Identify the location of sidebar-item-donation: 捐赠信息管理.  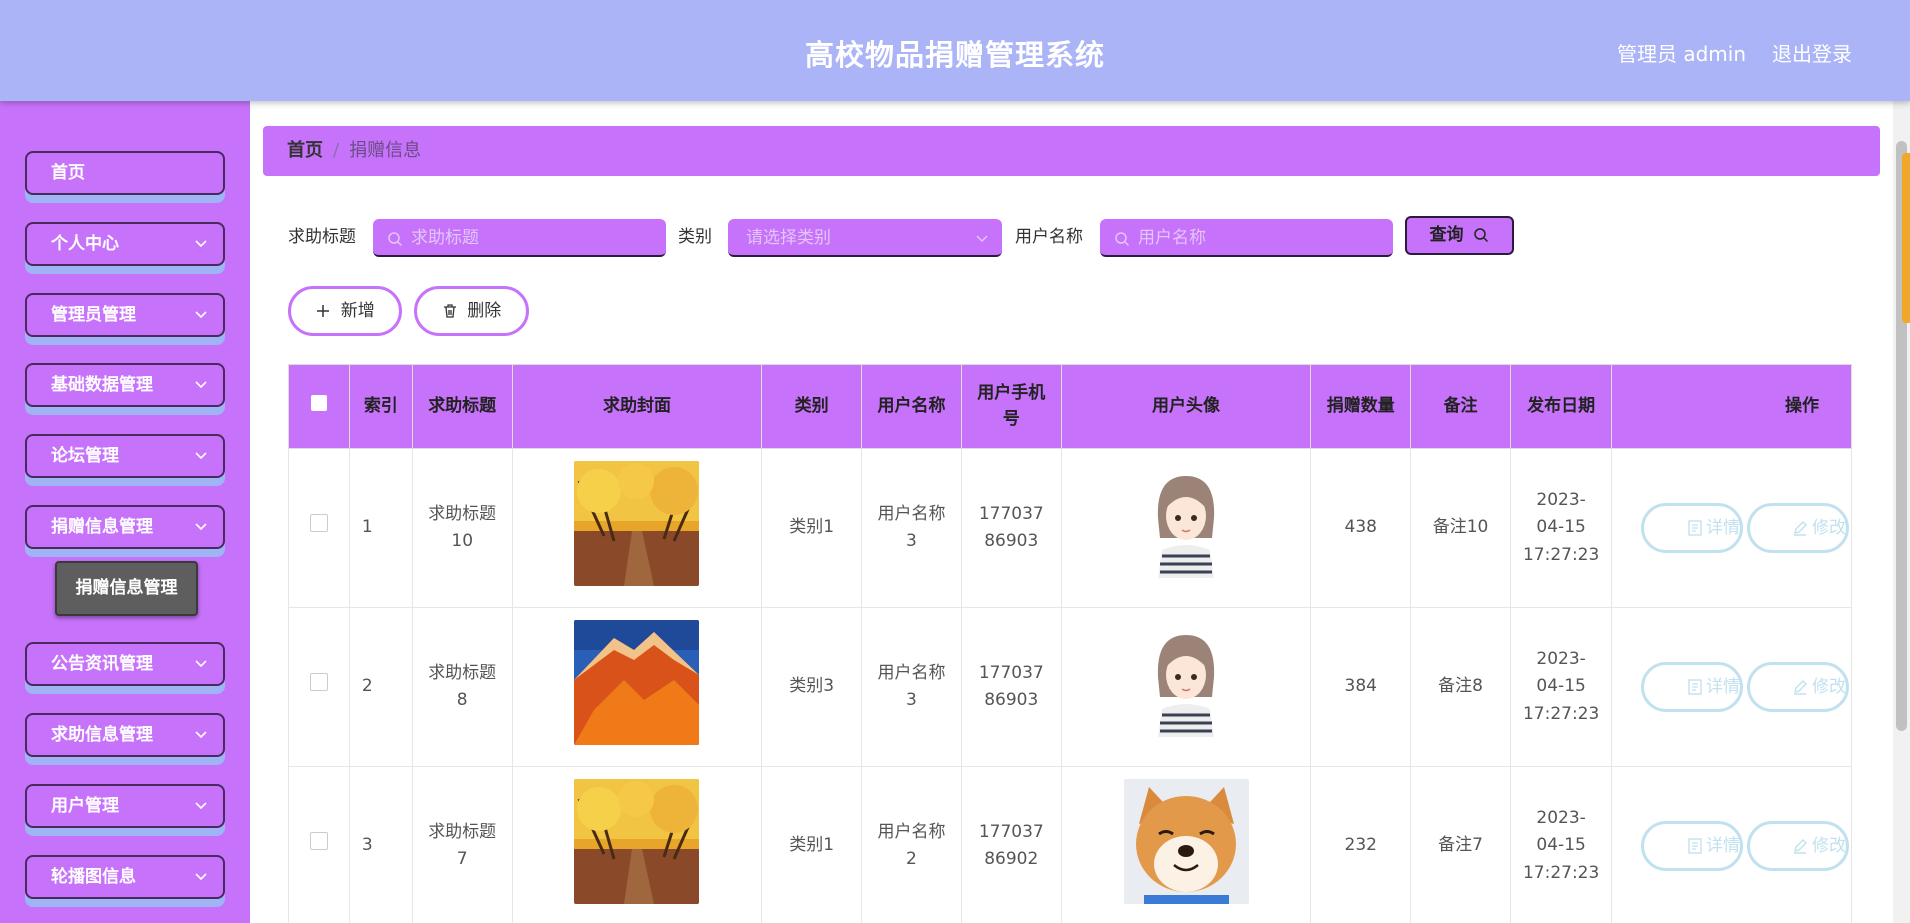
(125, 527).